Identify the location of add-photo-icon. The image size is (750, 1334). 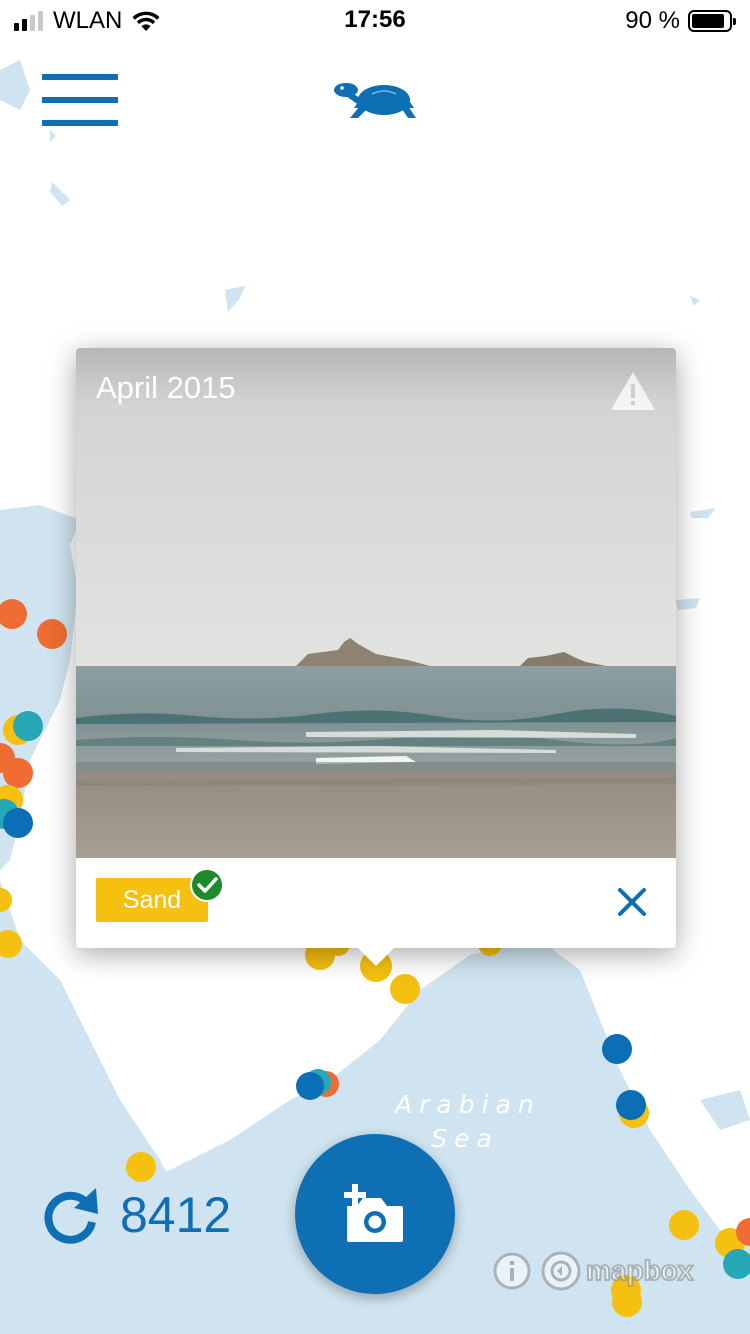
(373, 1213).